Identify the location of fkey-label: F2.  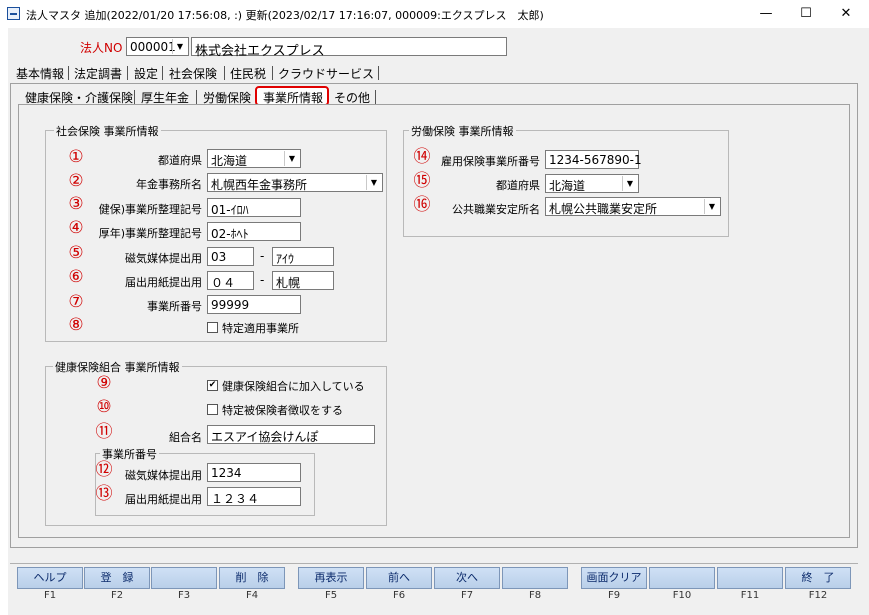
(117, 595).